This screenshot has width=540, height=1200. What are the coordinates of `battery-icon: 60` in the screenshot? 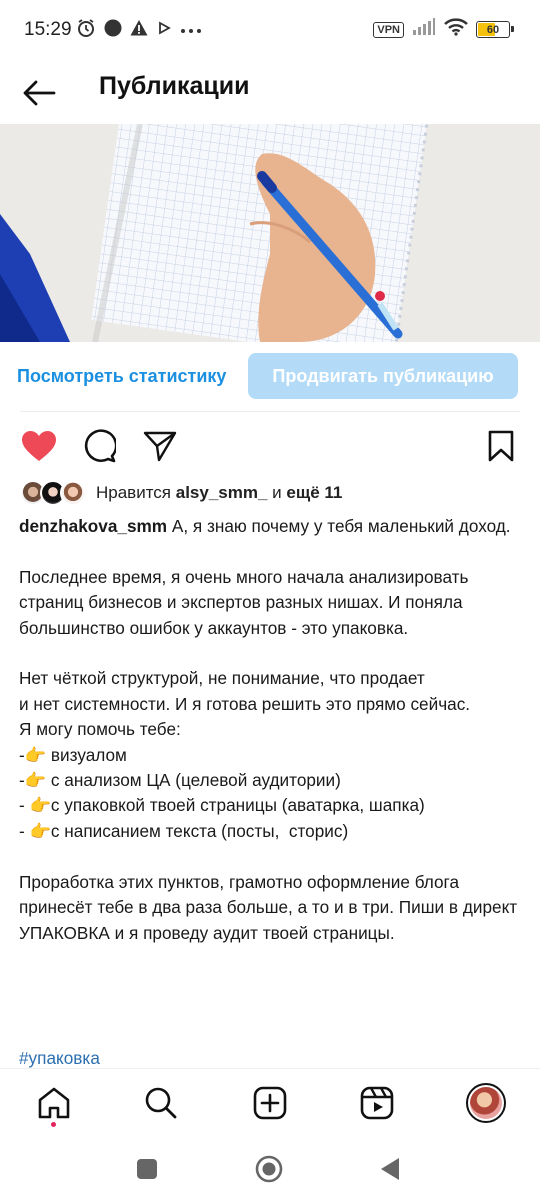 It's located at (495, 29).